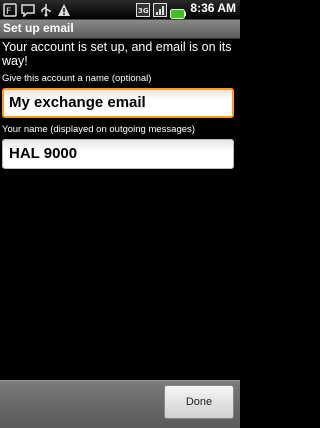 This screenshot has width=320, height=428. I want to click on clock-time: 8:36 AM, so click(213, 8).